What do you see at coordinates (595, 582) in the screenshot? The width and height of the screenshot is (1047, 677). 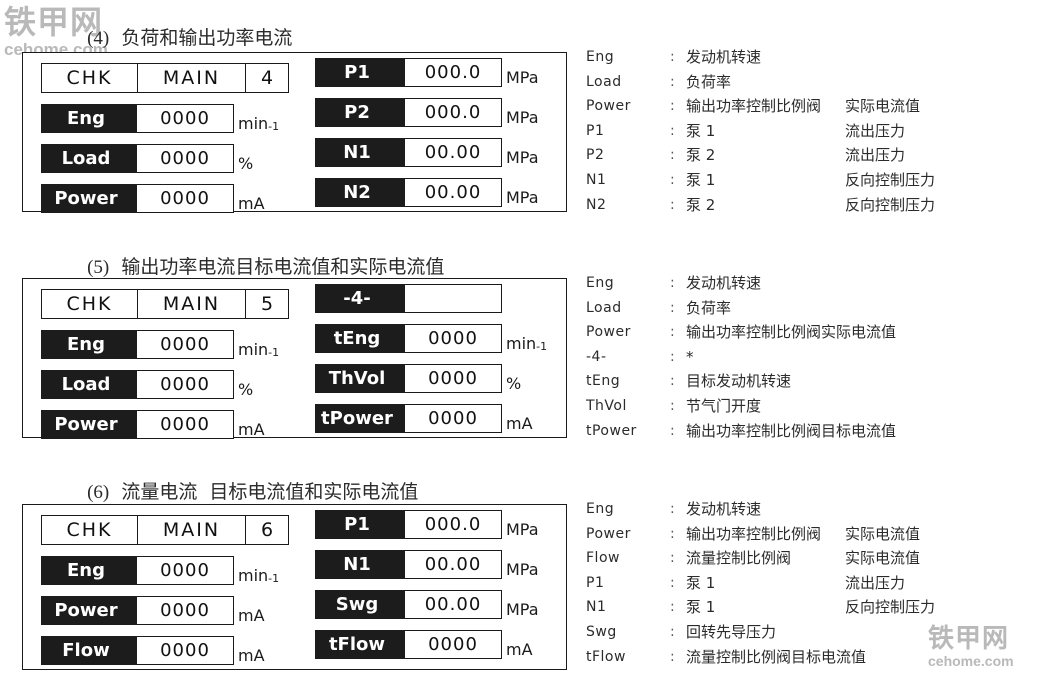 I see `legend-key: P1` at bounding box center [595, 582].